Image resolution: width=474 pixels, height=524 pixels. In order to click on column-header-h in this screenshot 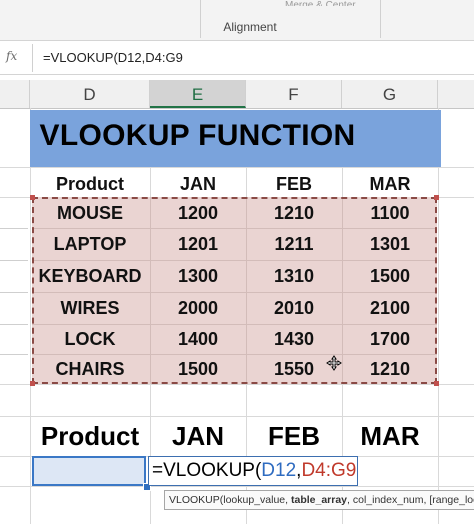, I will do `click(456, 94)`.